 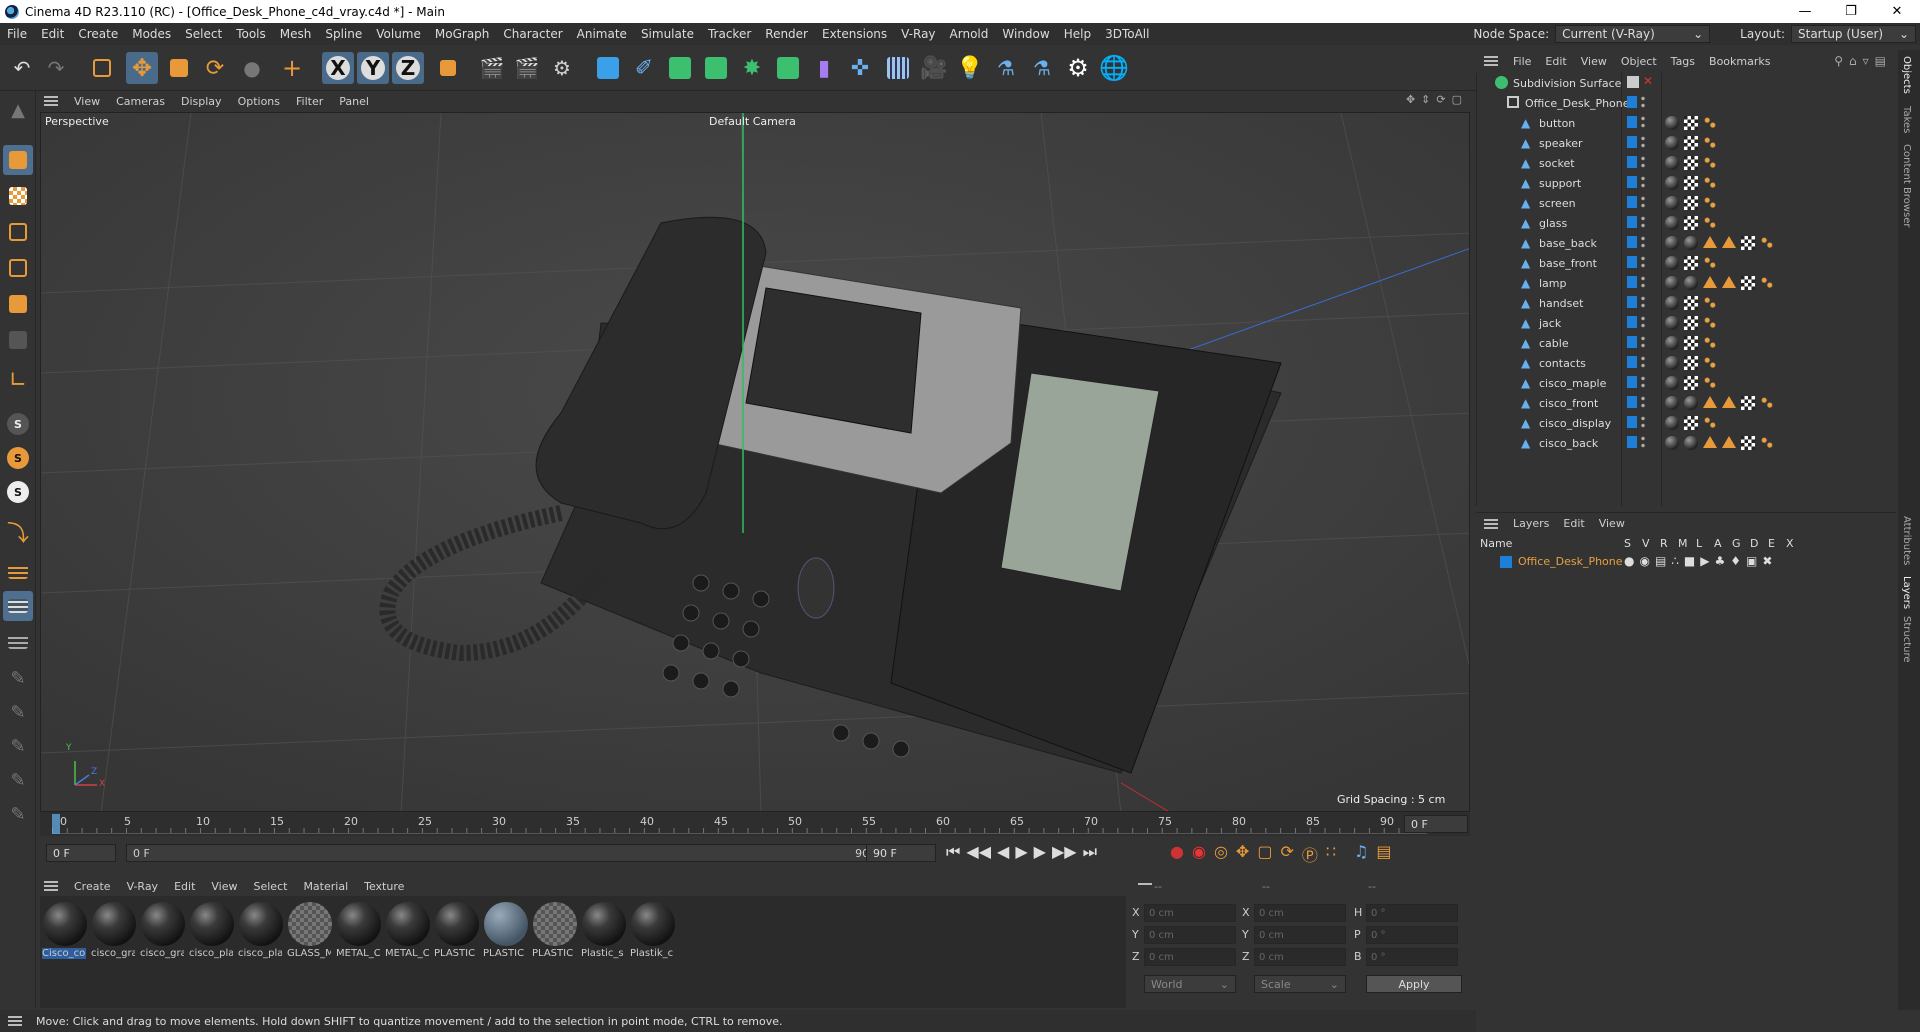 What do you see at coordinates (18, 606) in the screenshot?
I see `grid-button` at bounding box center [18, 606].